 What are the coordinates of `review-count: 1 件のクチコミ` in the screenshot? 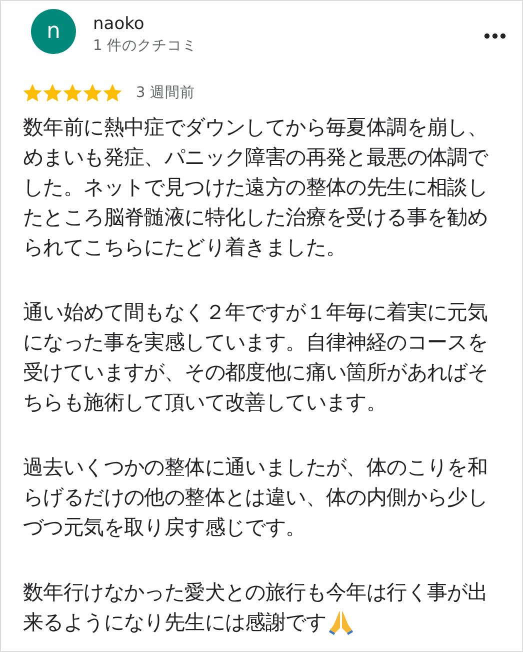 It's located at (145, 46).